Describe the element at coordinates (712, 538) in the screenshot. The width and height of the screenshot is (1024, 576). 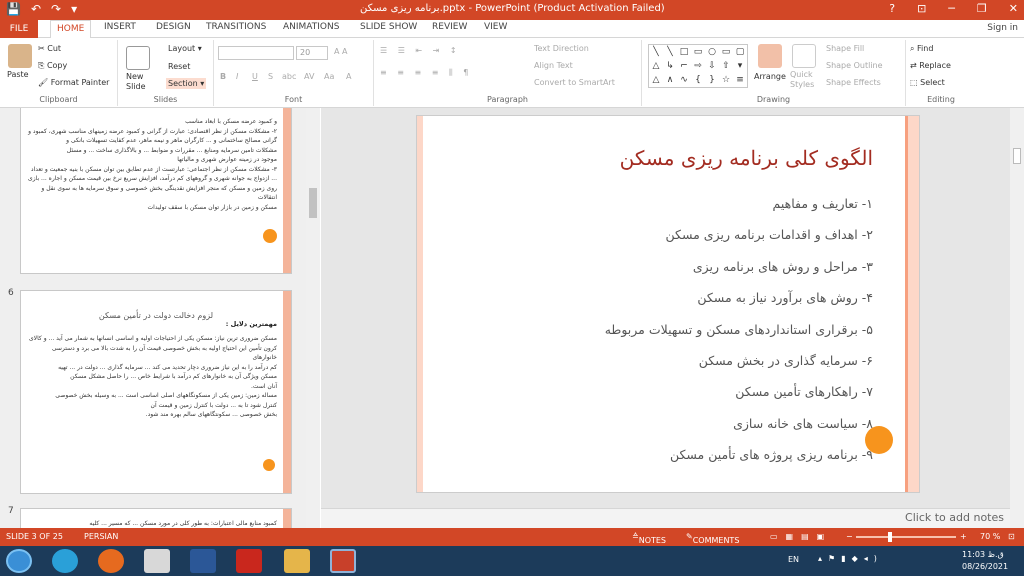
I see `comments-button: ✎ COMMENTS` at that location.